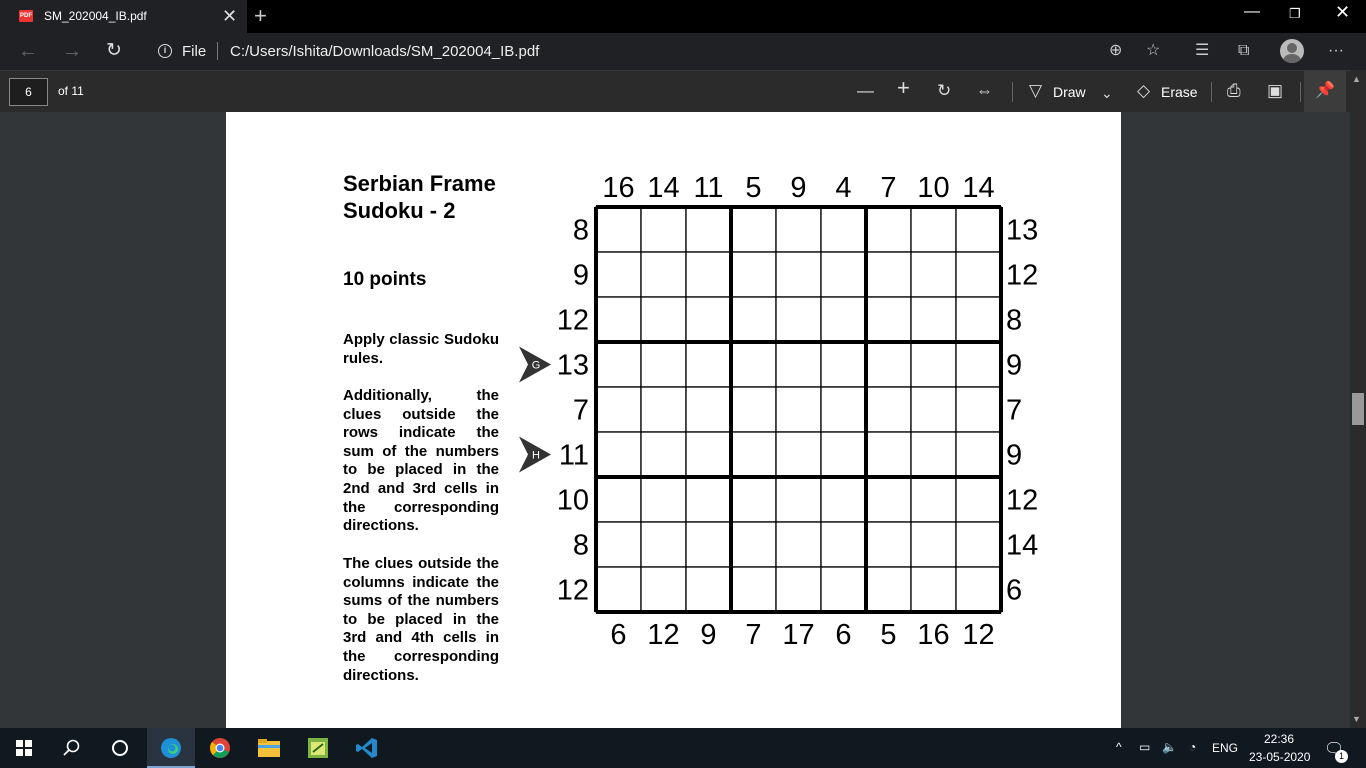  What do you see at coordinates (1153, 51) in the screenshot?
I see `favorite-star-icon: ☆` at bounding box center [1153, 51].